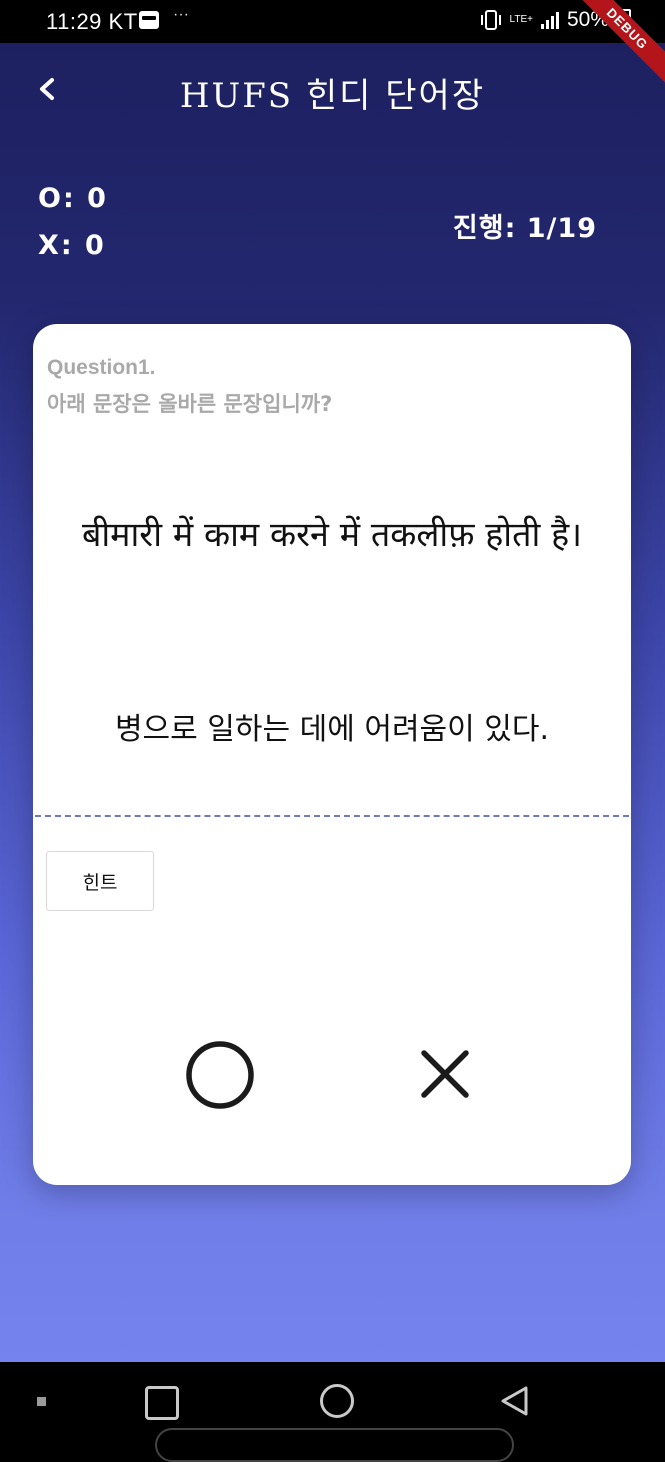 This screenshot has width=665, height=1462. Describe the element at coordinates (490, 20) in the screenshot. I see `vibrate-icon` at that location.